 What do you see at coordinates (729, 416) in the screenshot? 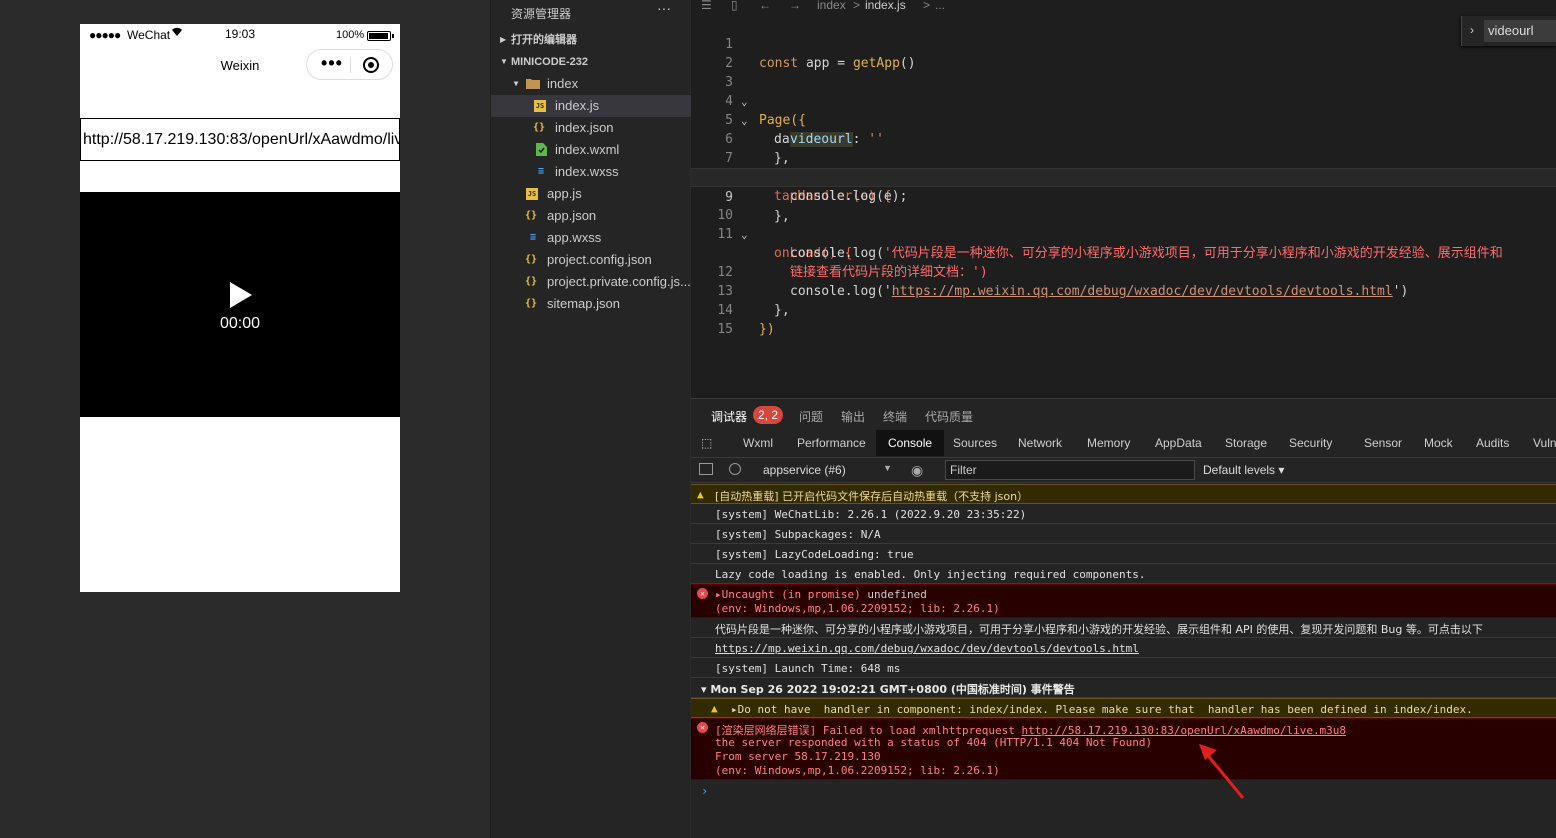
I see `tab-debugger: 调试器` at bounding box center [729, 416].